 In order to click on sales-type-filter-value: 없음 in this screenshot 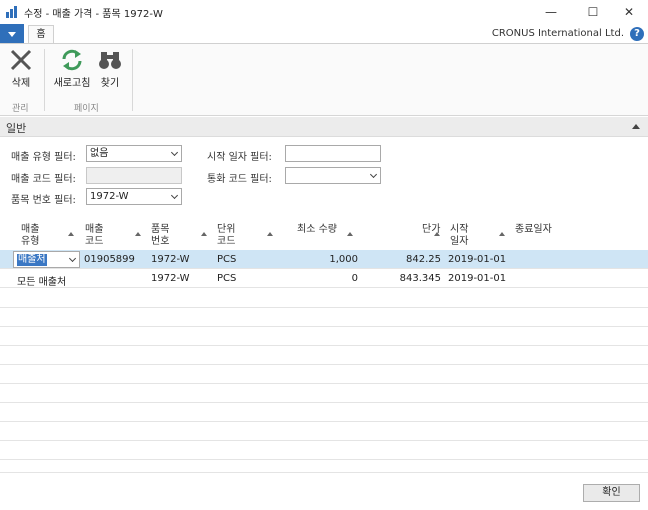, I will do `click(99, 153)`.